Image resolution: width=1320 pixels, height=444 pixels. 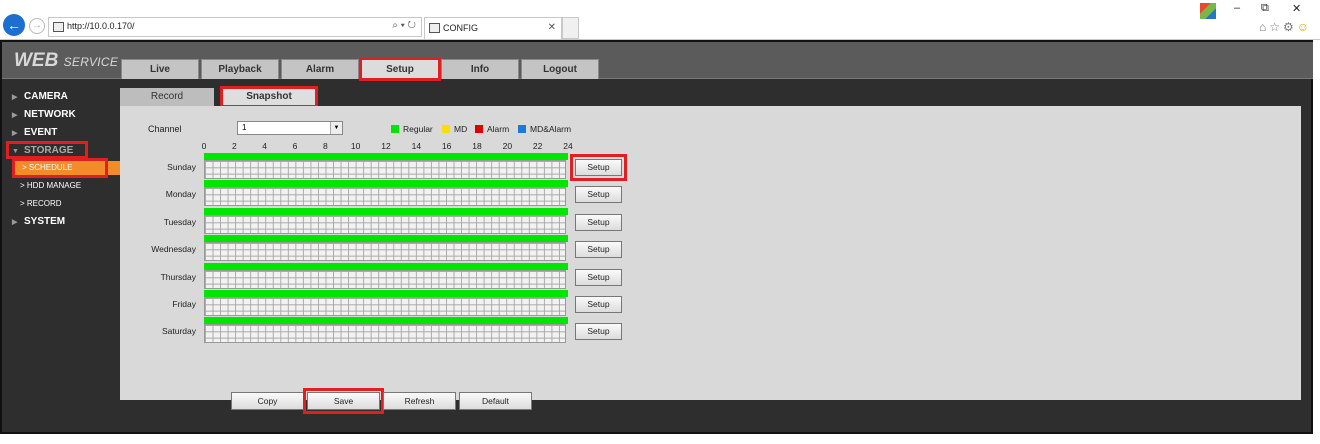 What do you see at coordinates (1237, 8) in the screenshot?
I see `minimize-icon: –` at bounding box center [1237, 8].